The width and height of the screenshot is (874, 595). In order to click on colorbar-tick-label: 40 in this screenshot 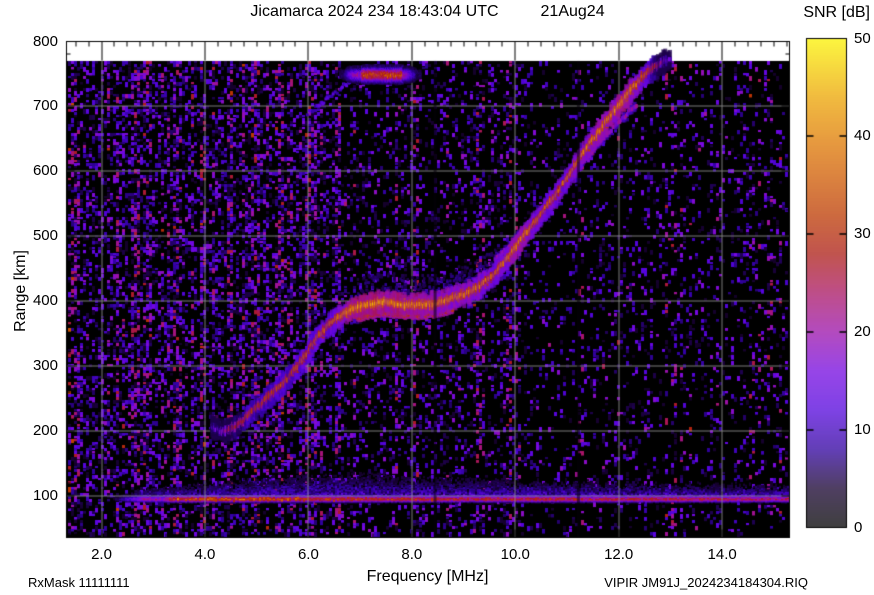, I will do `click(862, 136)`.